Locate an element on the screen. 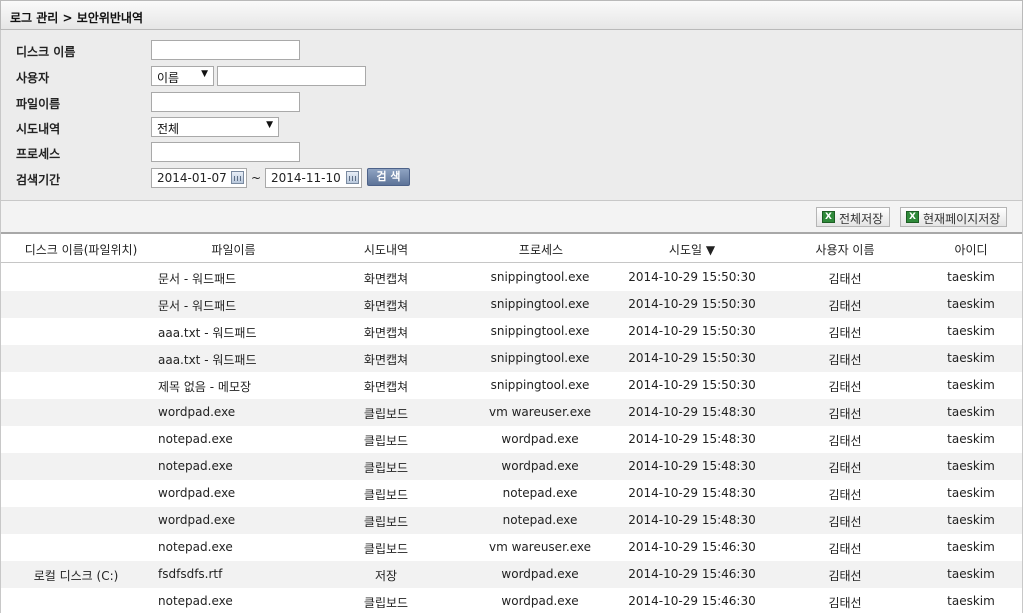  cell-file: 제목 없음 - 메모장 is located at coordinates (205, 387).